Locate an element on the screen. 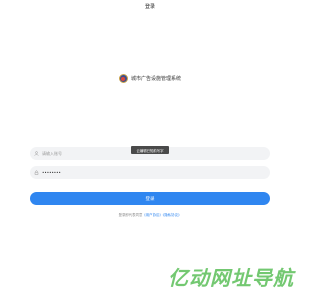 Image resolution: width=320 pixels, height=300 pixels. login-button: 登录 is located at coordinates (150, 198).